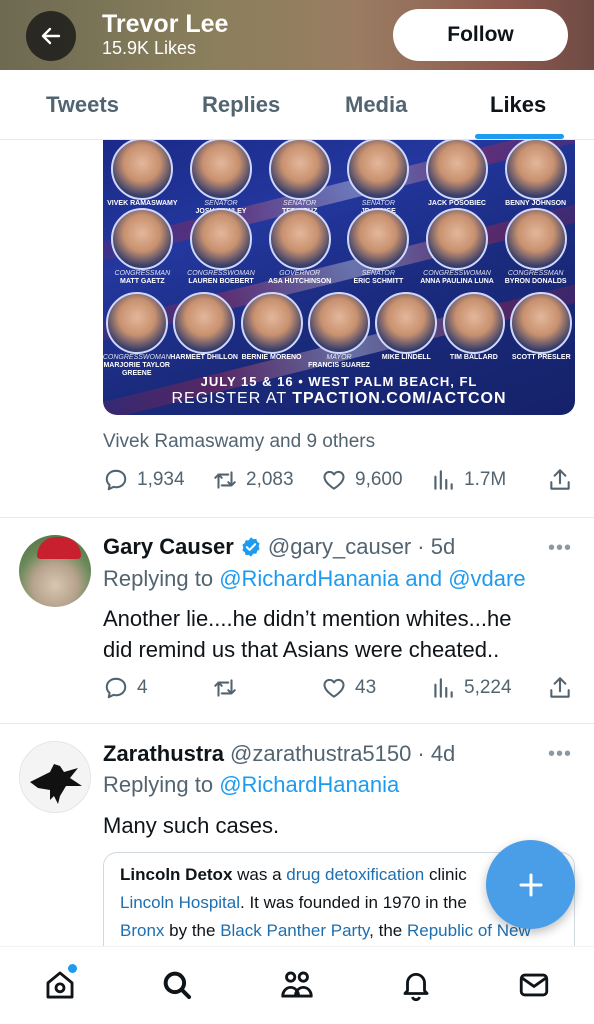 The image size is (594, 1024). Describe the element at coordinates (149, 48) in the screenshot. I see `profile-likes-count: 15.9K Likes` at that location.